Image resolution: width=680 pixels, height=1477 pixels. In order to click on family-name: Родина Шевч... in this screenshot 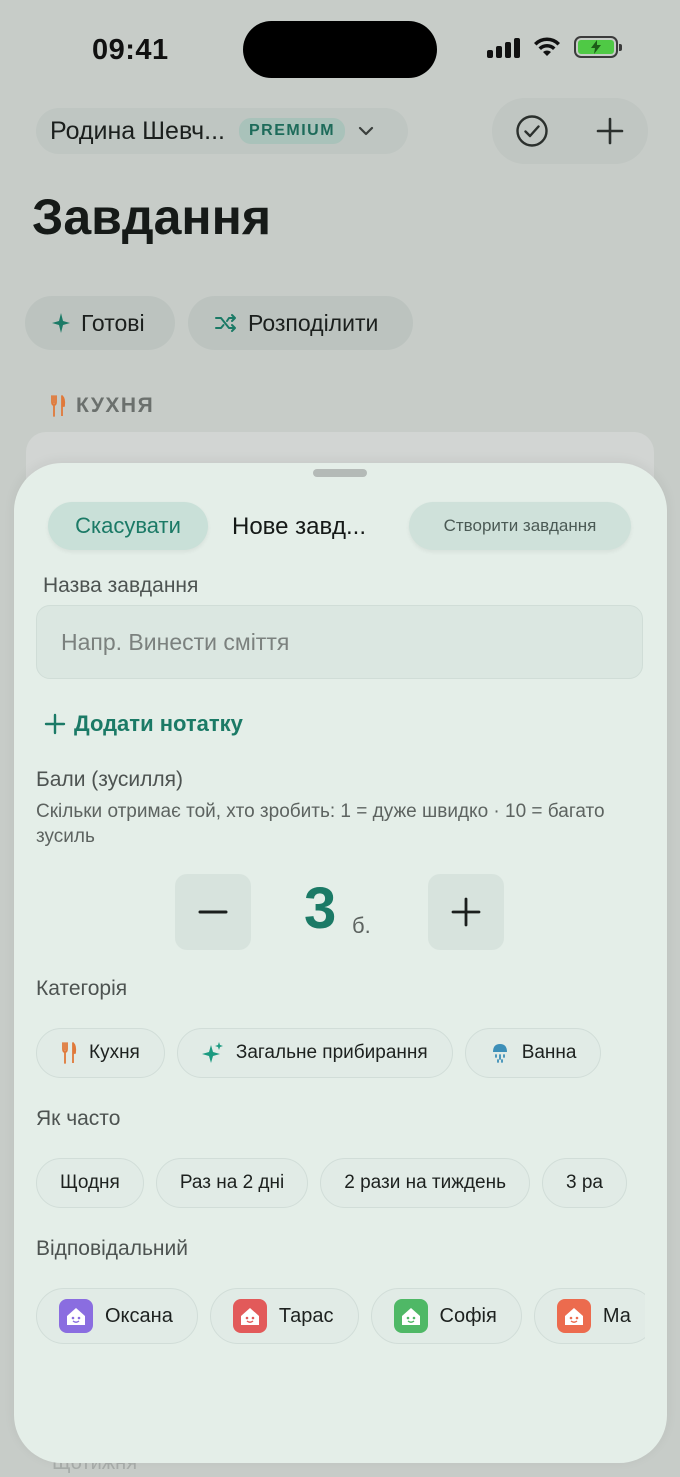, I will do `click(137, 130)`.